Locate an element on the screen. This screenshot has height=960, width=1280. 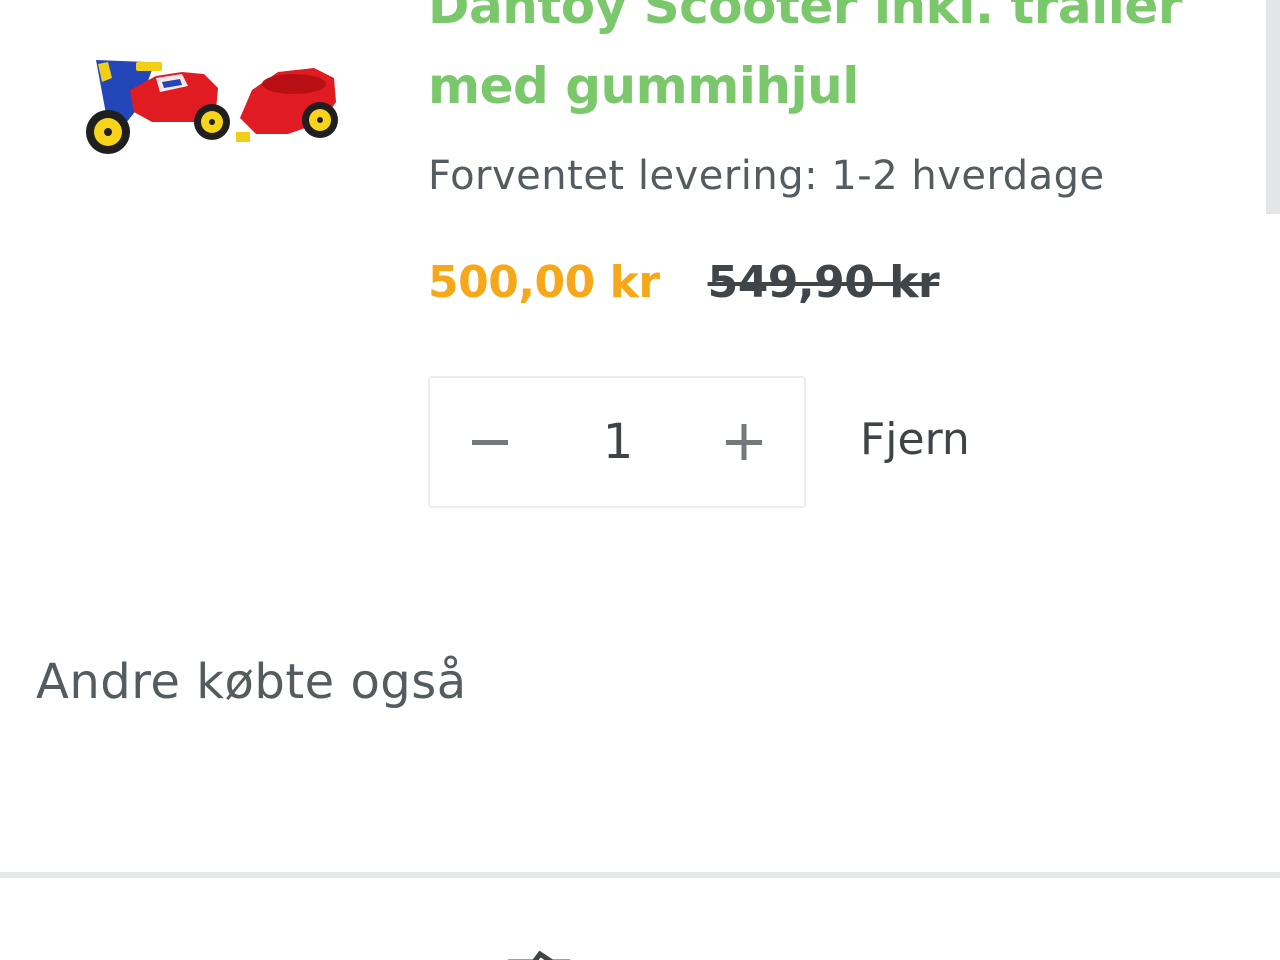
sale-price: 500,00 kr is located at coordinates (544, 282).